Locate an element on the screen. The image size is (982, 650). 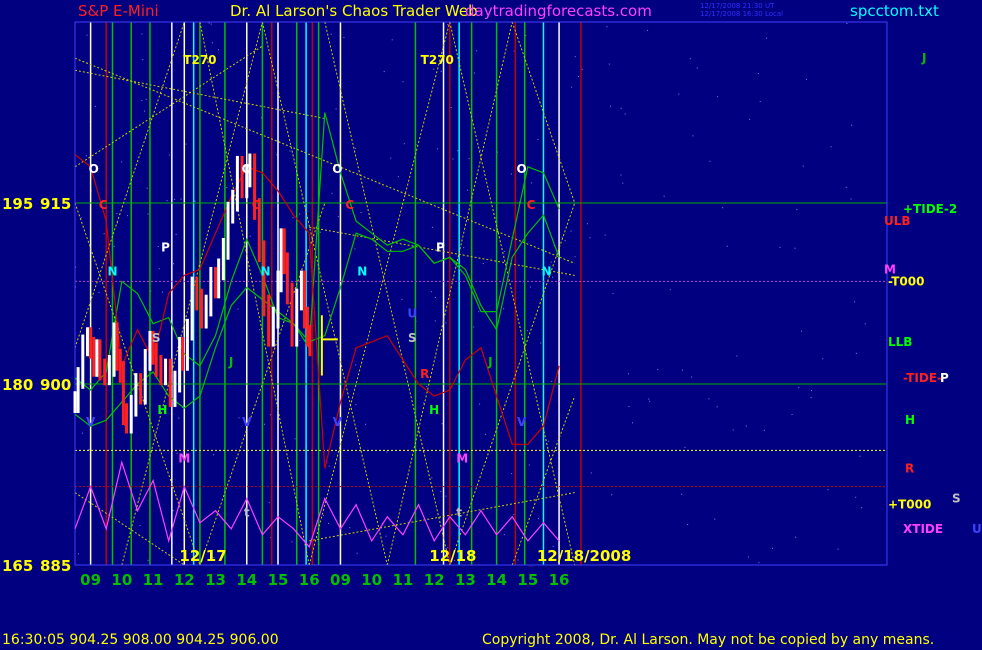
x-tick-label: 13 is located at coordinates (215, 580).